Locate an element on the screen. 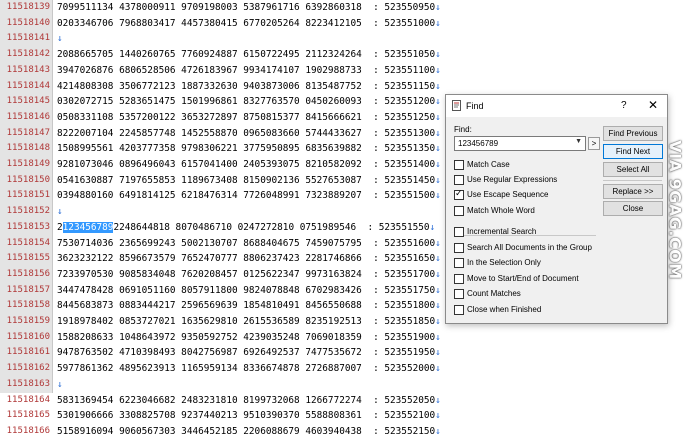  line-number: 11518160 is located at coordinates (28, 336).